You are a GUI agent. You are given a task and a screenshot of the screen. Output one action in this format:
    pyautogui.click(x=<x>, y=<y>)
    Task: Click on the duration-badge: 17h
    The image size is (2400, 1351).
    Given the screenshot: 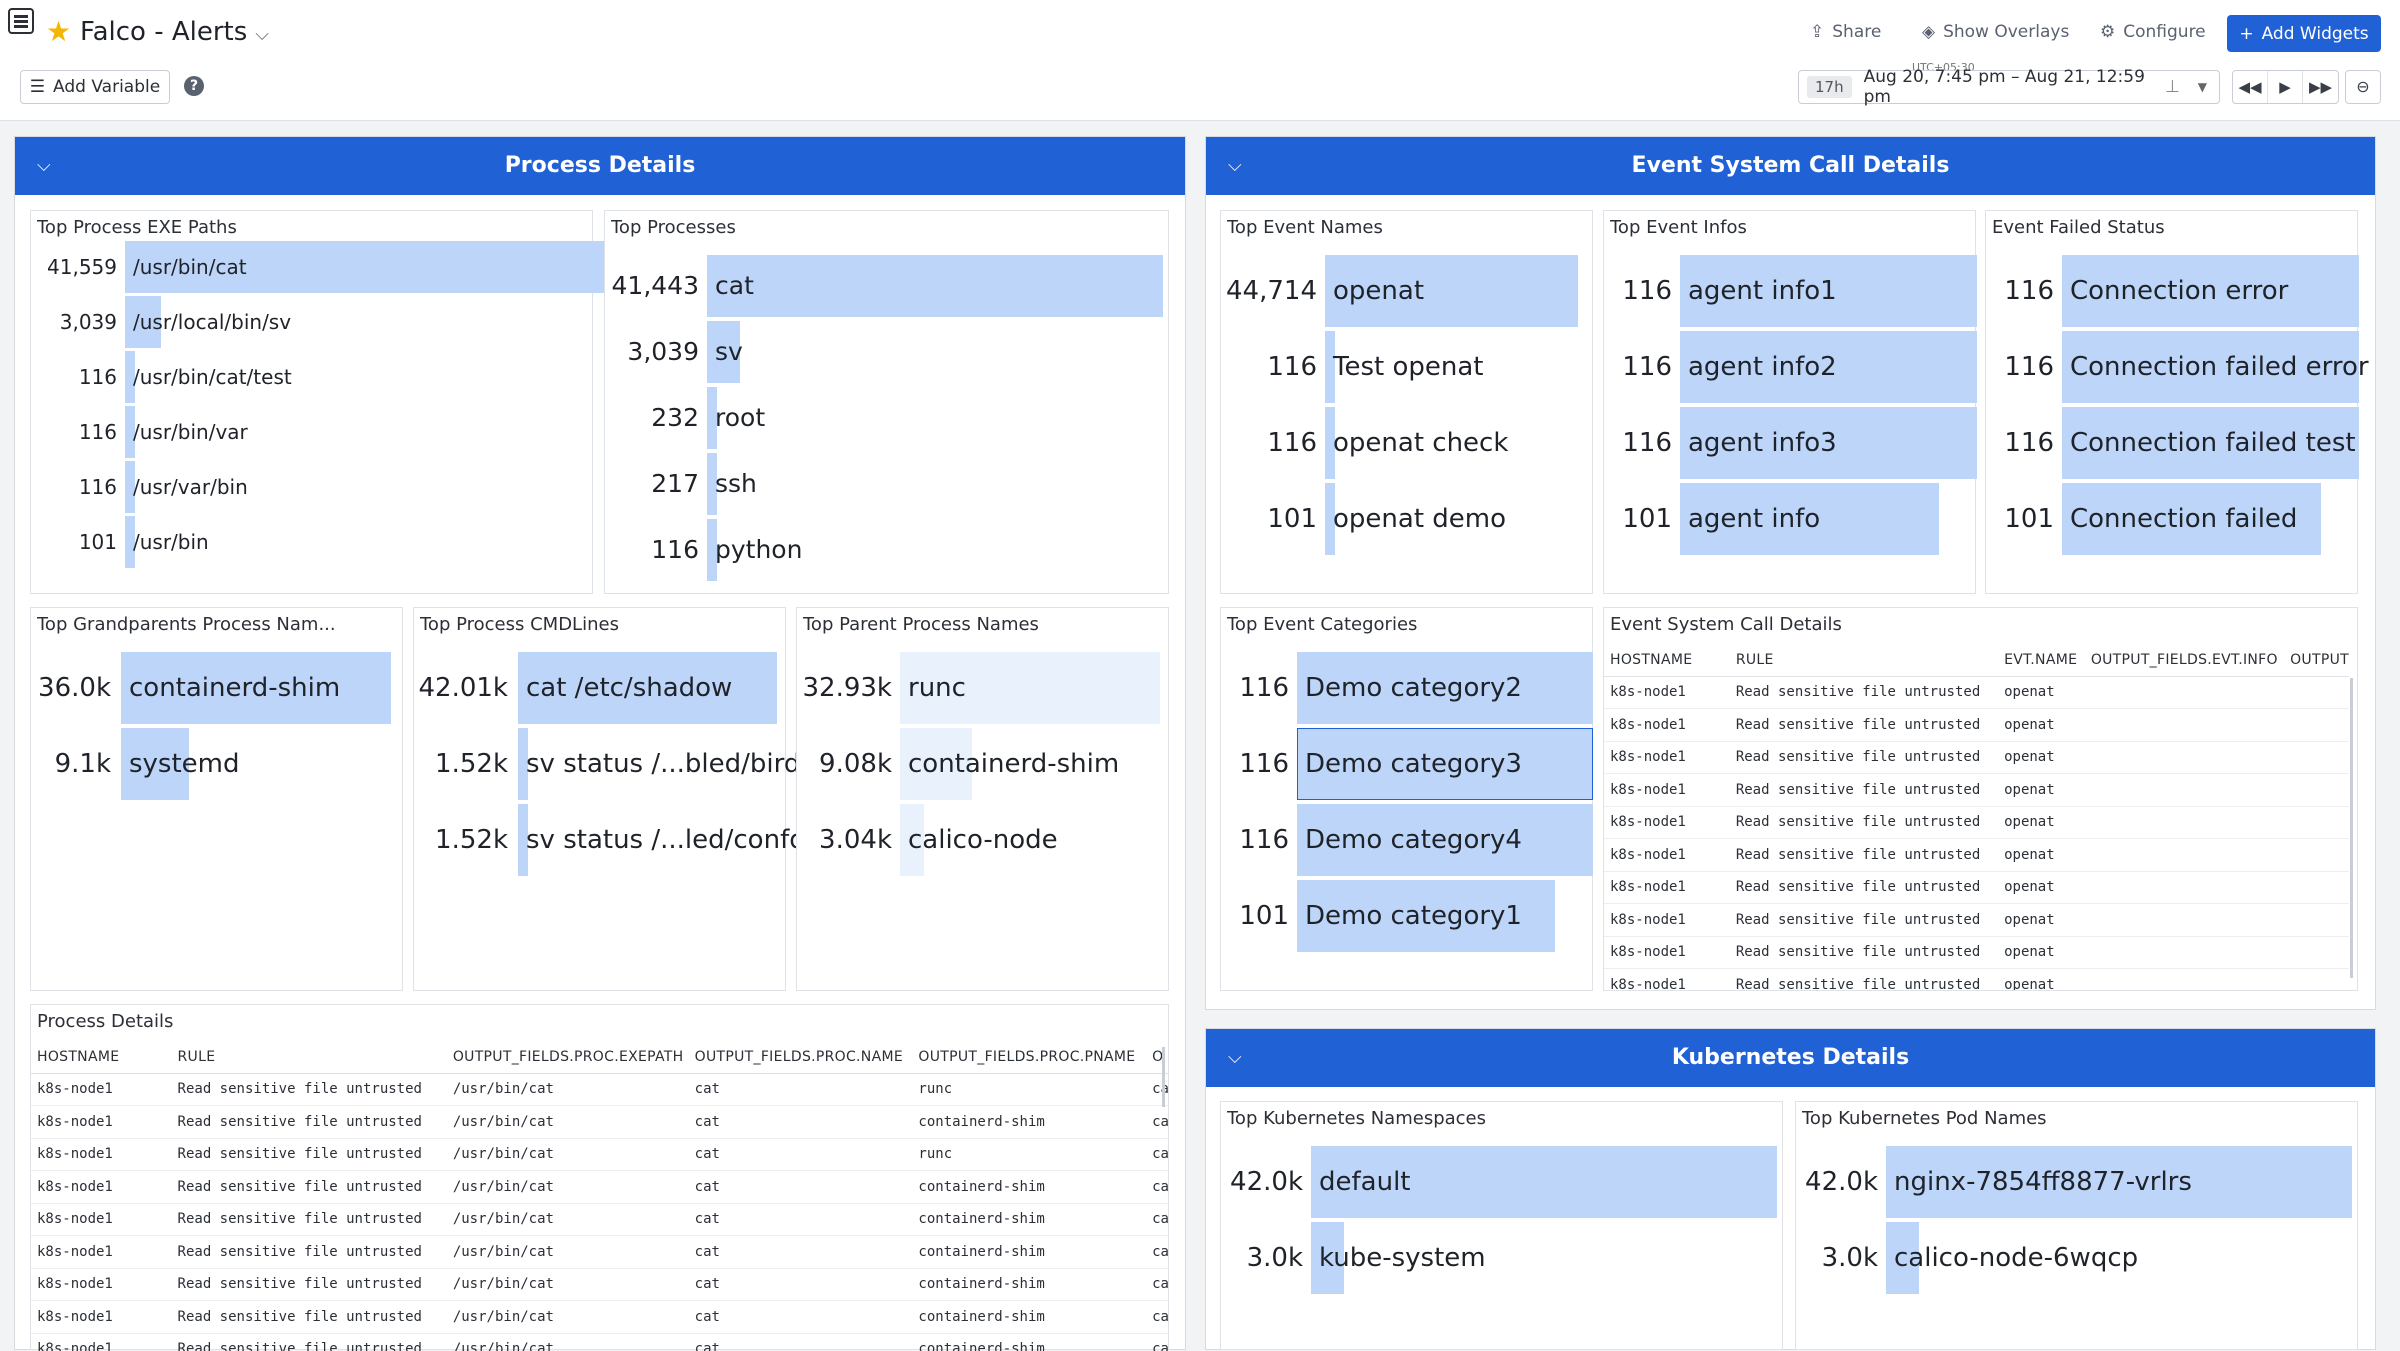 What is the action you would take?
    pyautogui.click(x=1829, y=87)
    